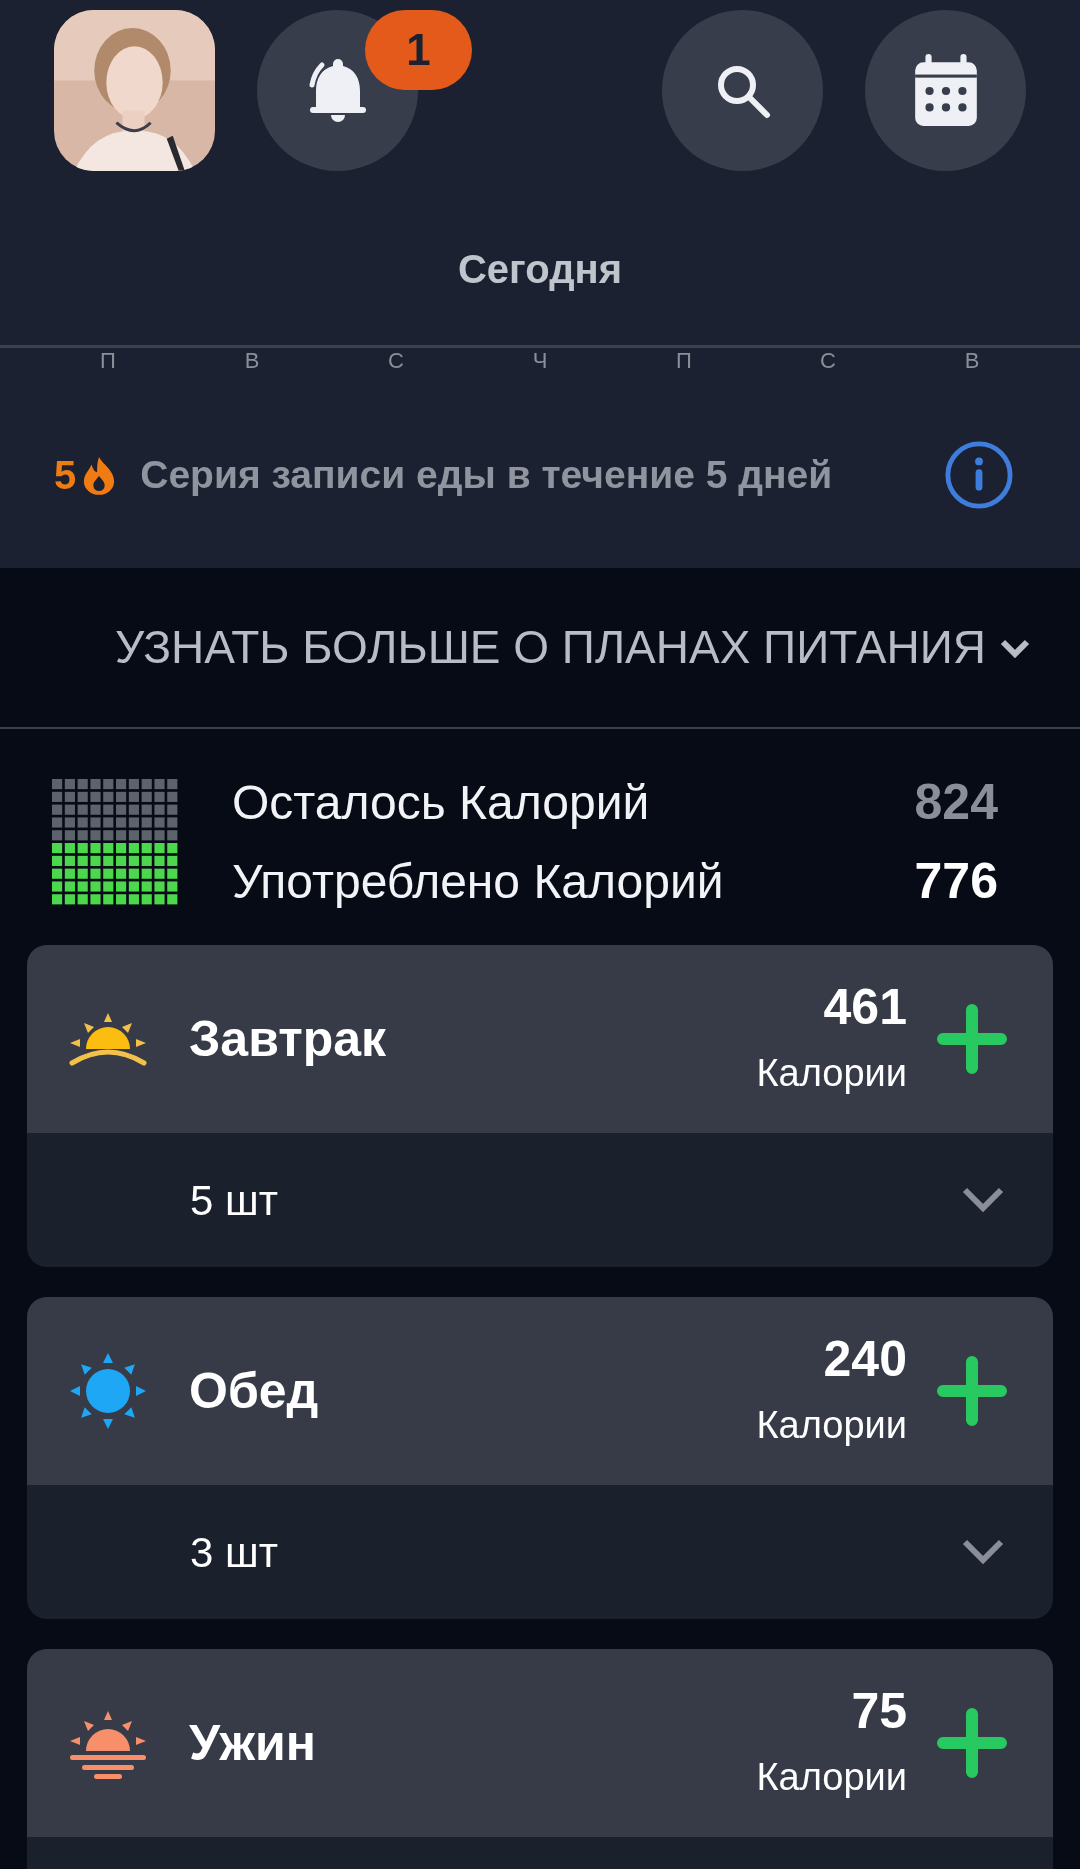 This screenshot has width=1080, height=1869. What do you see at coordinates (572, 647) in the screenshot?
I see `meal-plans-link: УЗНАТЬ БОЛЬШЕ О ПЛАНАХ ПИТАНИЯ` at bounding box center [572, 647].